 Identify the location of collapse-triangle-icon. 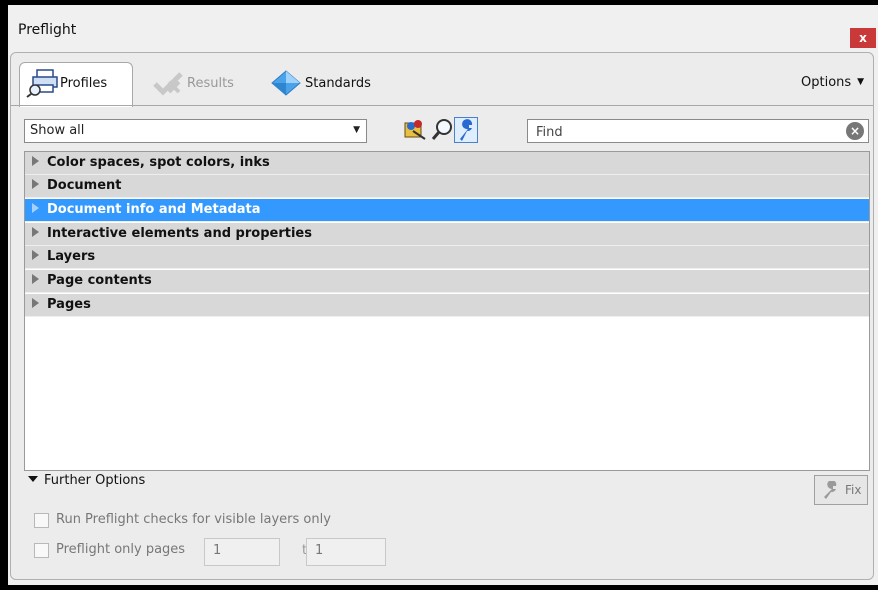
(33, 479).